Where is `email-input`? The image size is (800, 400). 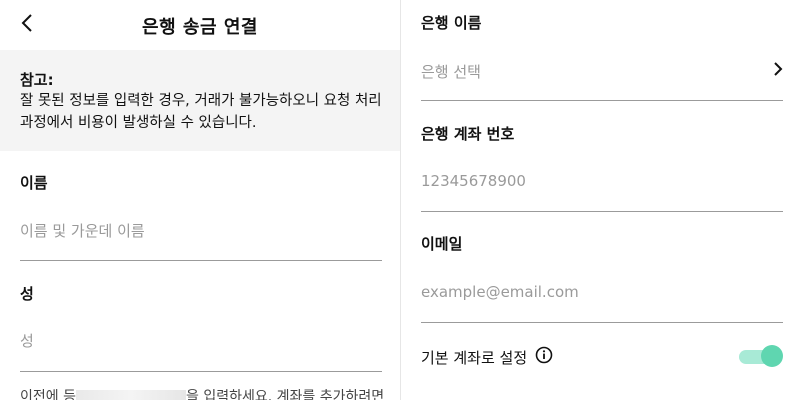
email-input is located at coordinates (592, 292).